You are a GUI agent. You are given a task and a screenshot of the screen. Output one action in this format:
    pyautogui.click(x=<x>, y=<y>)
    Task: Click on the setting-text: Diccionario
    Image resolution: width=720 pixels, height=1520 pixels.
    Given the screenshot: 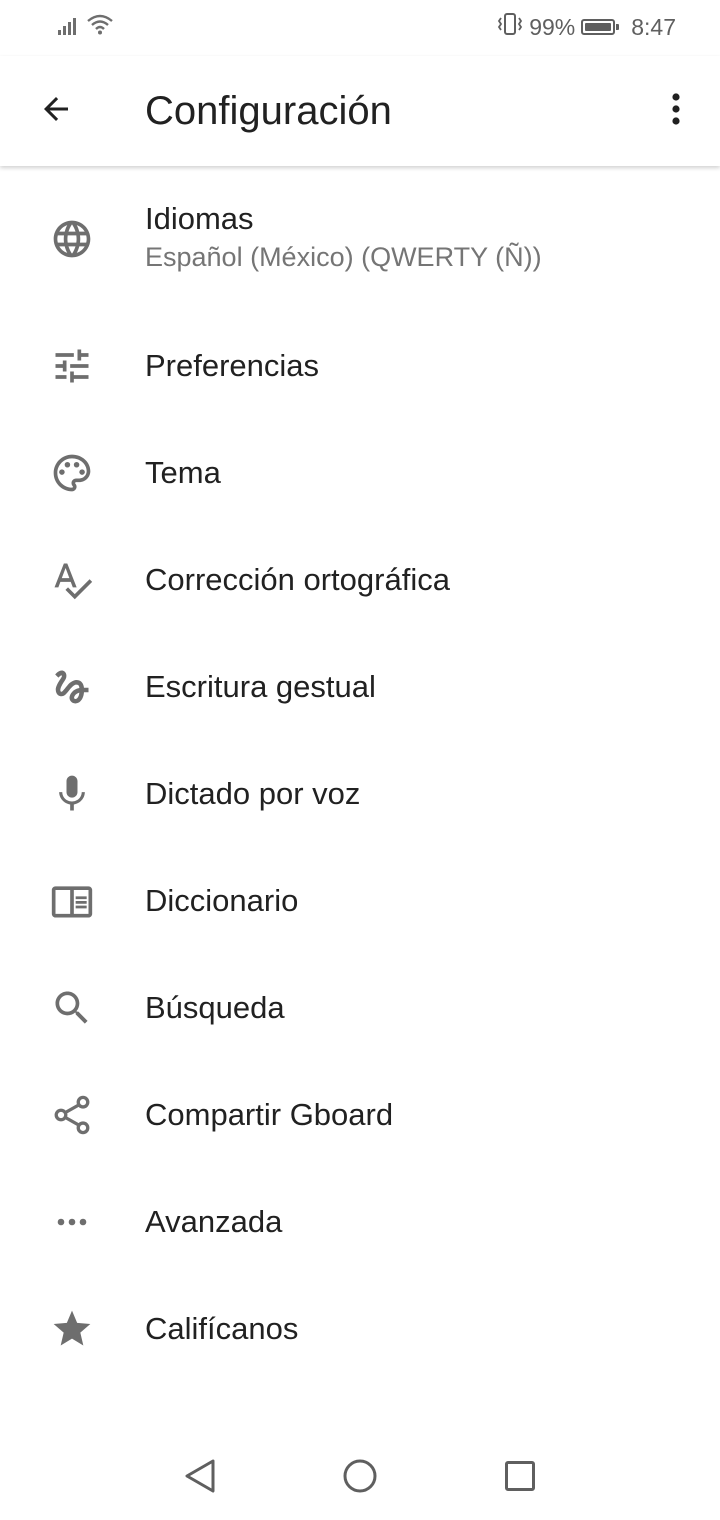 What is the action you would take?
    pyautogui.click(x=221, y=901)
    